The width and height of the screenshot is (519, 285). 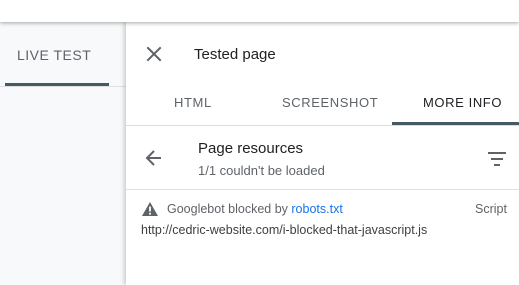 I want to click on resource-type: Script, so click(x=491, y=209).